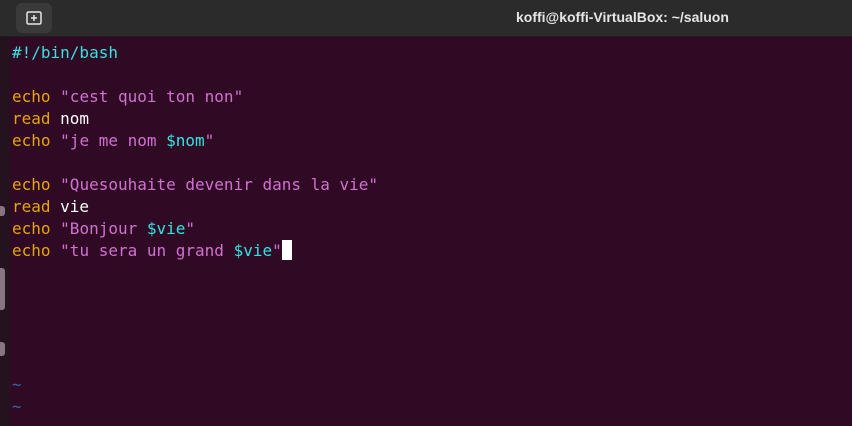 The image size is (852, 426). What do you see at coordinates (432, 207) in the screenshot?
I see `code-line: read vie` at bounding box center [432, 207].